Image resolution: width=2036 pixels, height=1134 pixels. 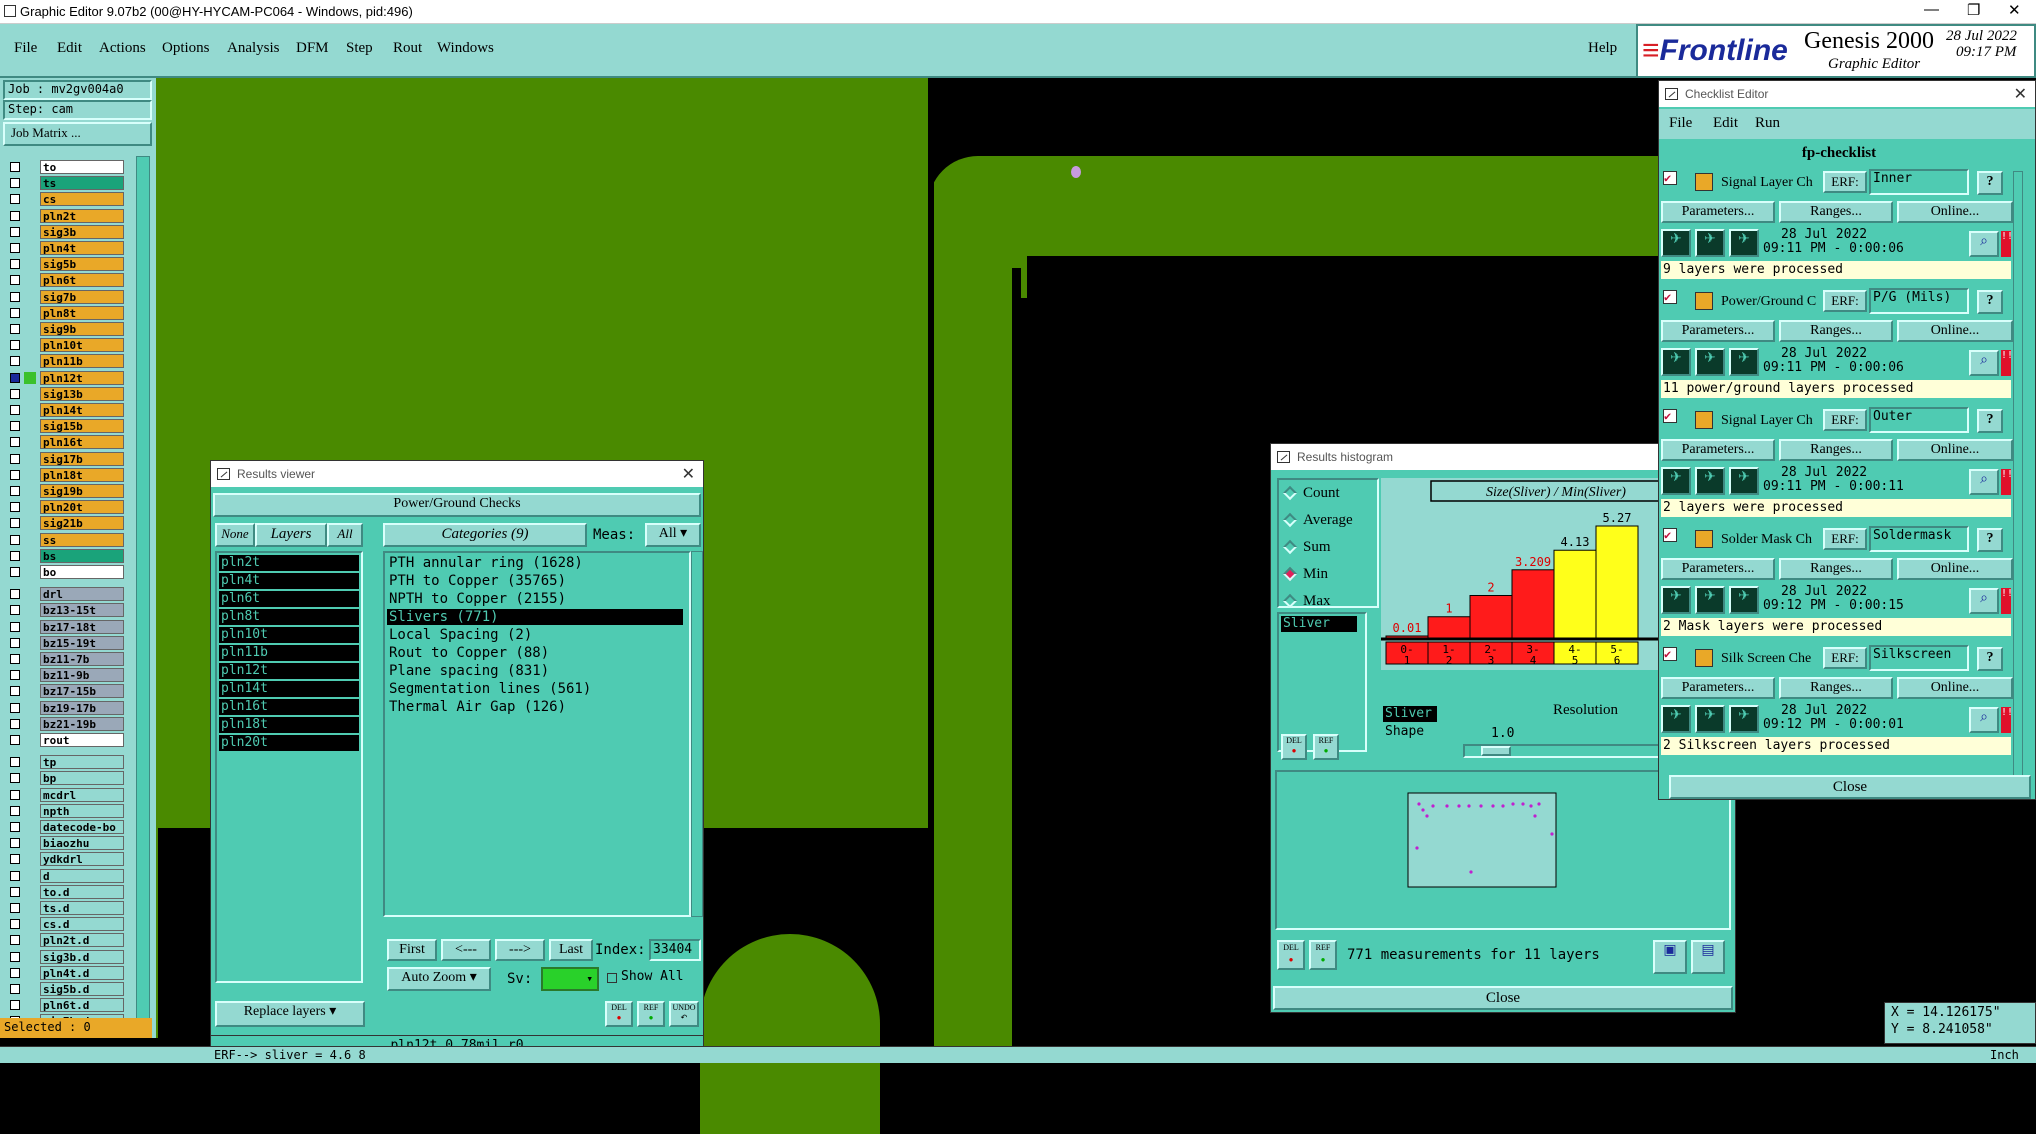 What do you see at coordinates (2004, 1055) in the screenshot?
I see `units-label: Inch` at bounding box center [2004, 1055].